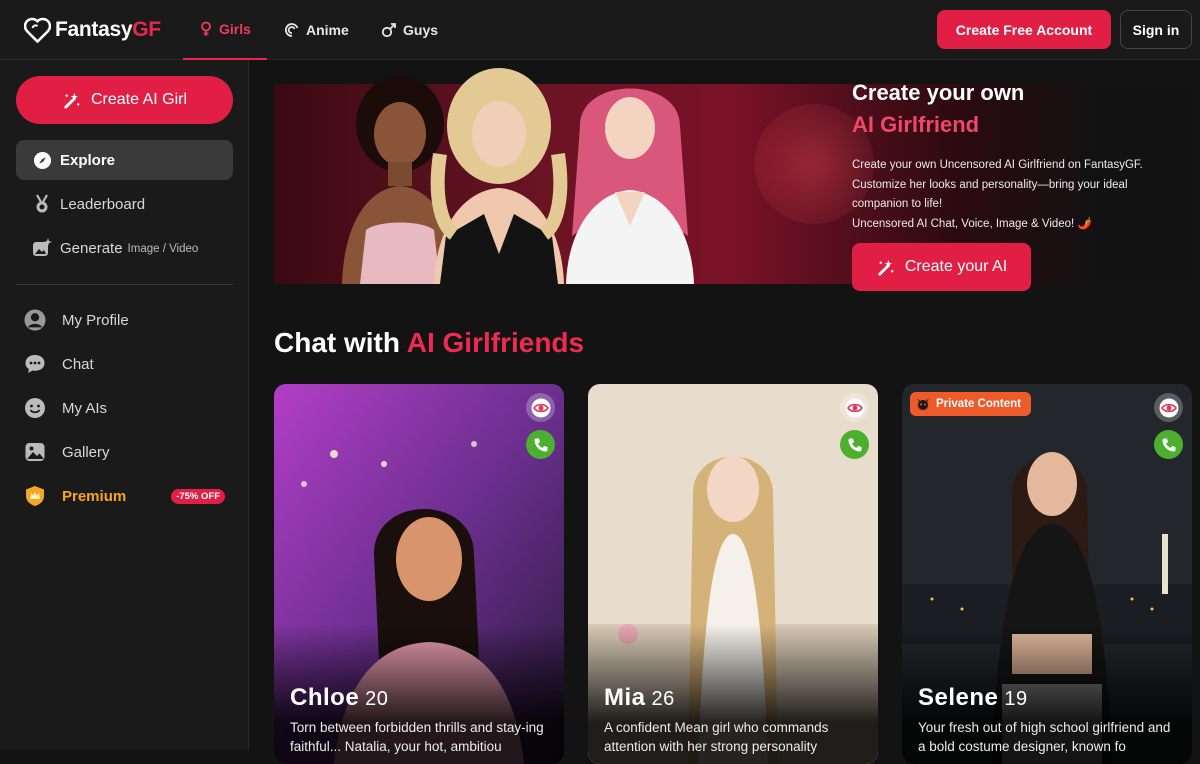 The width and height of the screenshot is (1200, 764). What do you see at coordinates (42, 248) in the screenshot?
I see `image-sparkle-icon` at bounding box center [42, 248].